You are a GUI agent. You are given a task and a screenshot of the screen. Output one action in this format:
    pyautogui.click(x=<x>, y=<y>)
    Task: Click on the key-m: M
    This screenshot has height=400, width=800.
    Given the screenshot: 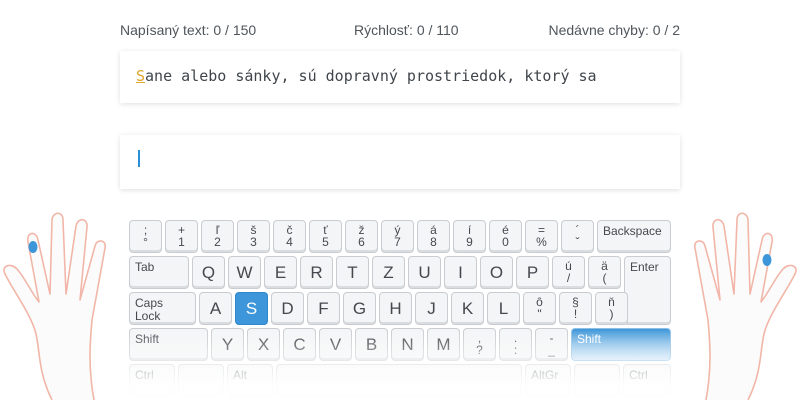 What is the action you would take?
    pyautogui.click(x=443, y=344)
    